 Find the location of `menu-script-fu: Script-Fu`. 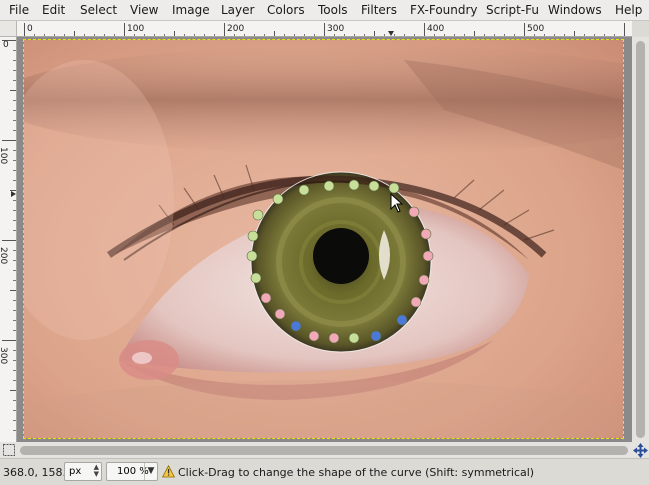

menu-script-fu: Script-Fu is located at coordinates (512, 10).